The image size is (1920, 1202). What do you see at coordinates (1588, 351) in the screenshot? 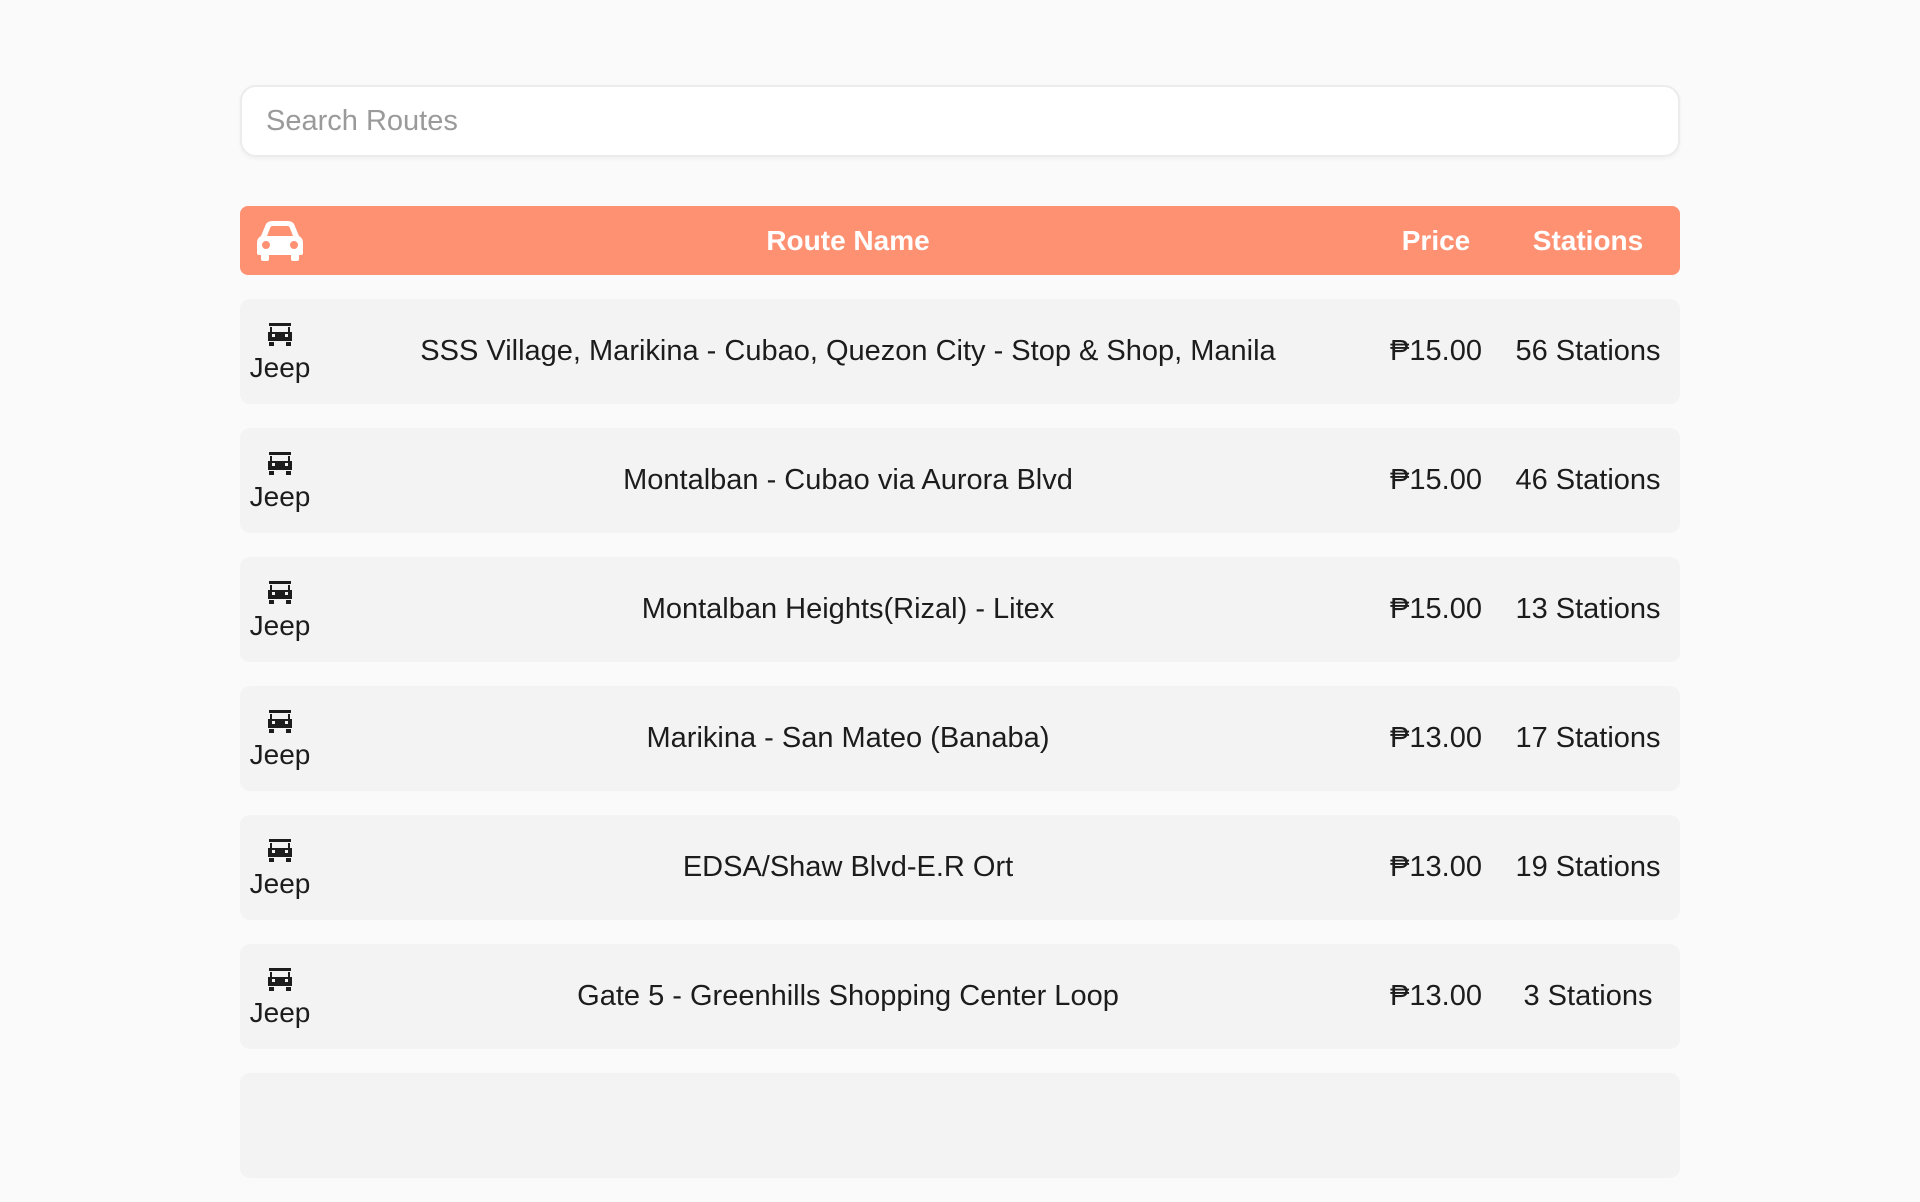
I see `route-stations: 56 Stations` at bounding box center [1588, 351].